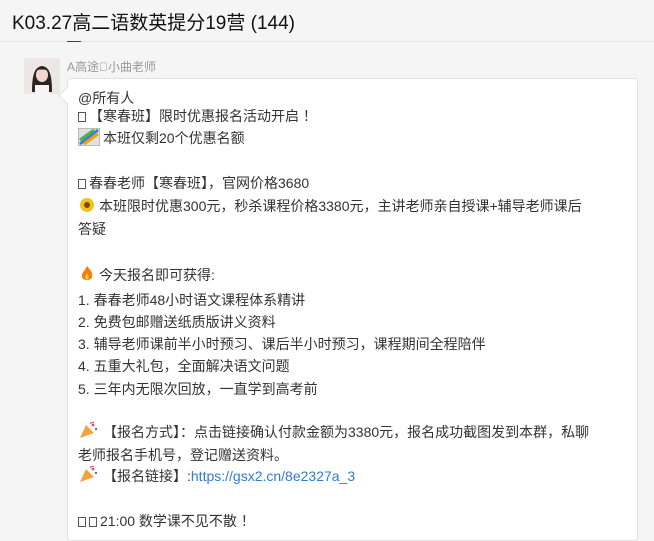 The image size is (654, 541). What do you see at coordinates (273, 476) in the screenshot?
I see `signup-link: https://gsx2.cn/8e2327a_3` at bounding box center [273, 476].